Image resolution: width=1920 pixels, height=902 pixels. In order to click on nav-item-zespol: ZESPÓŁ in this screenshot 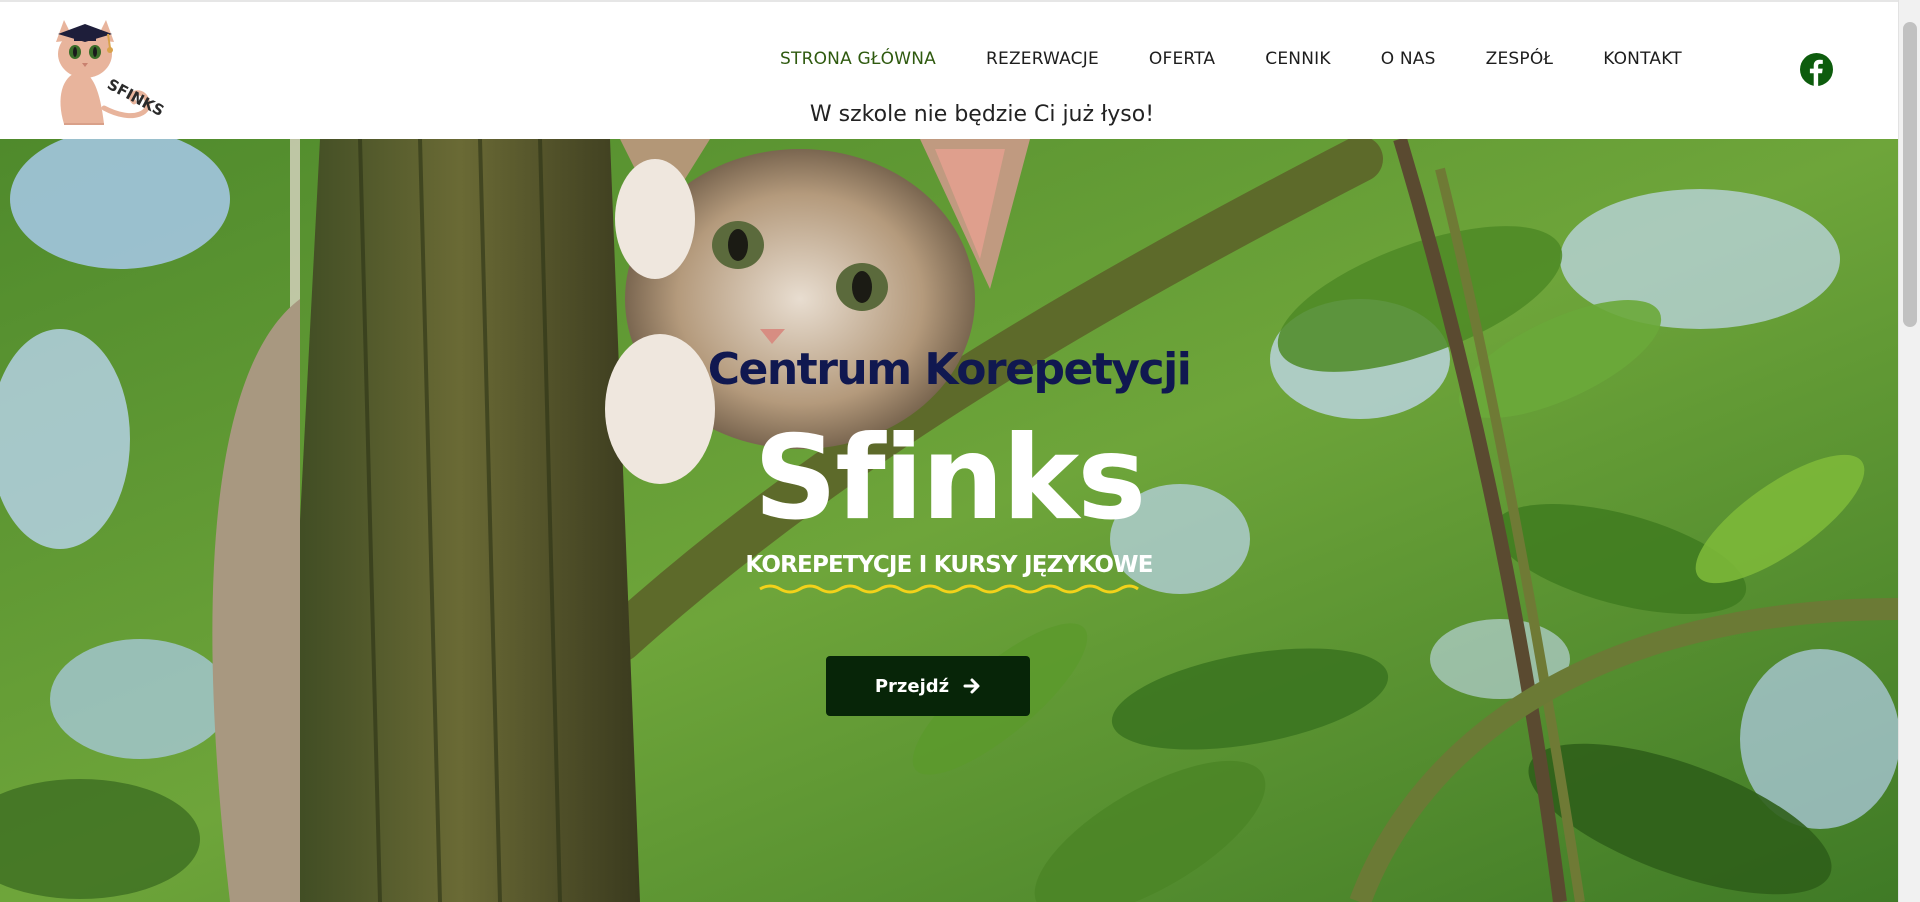, I will do `click(1520, 59)`.